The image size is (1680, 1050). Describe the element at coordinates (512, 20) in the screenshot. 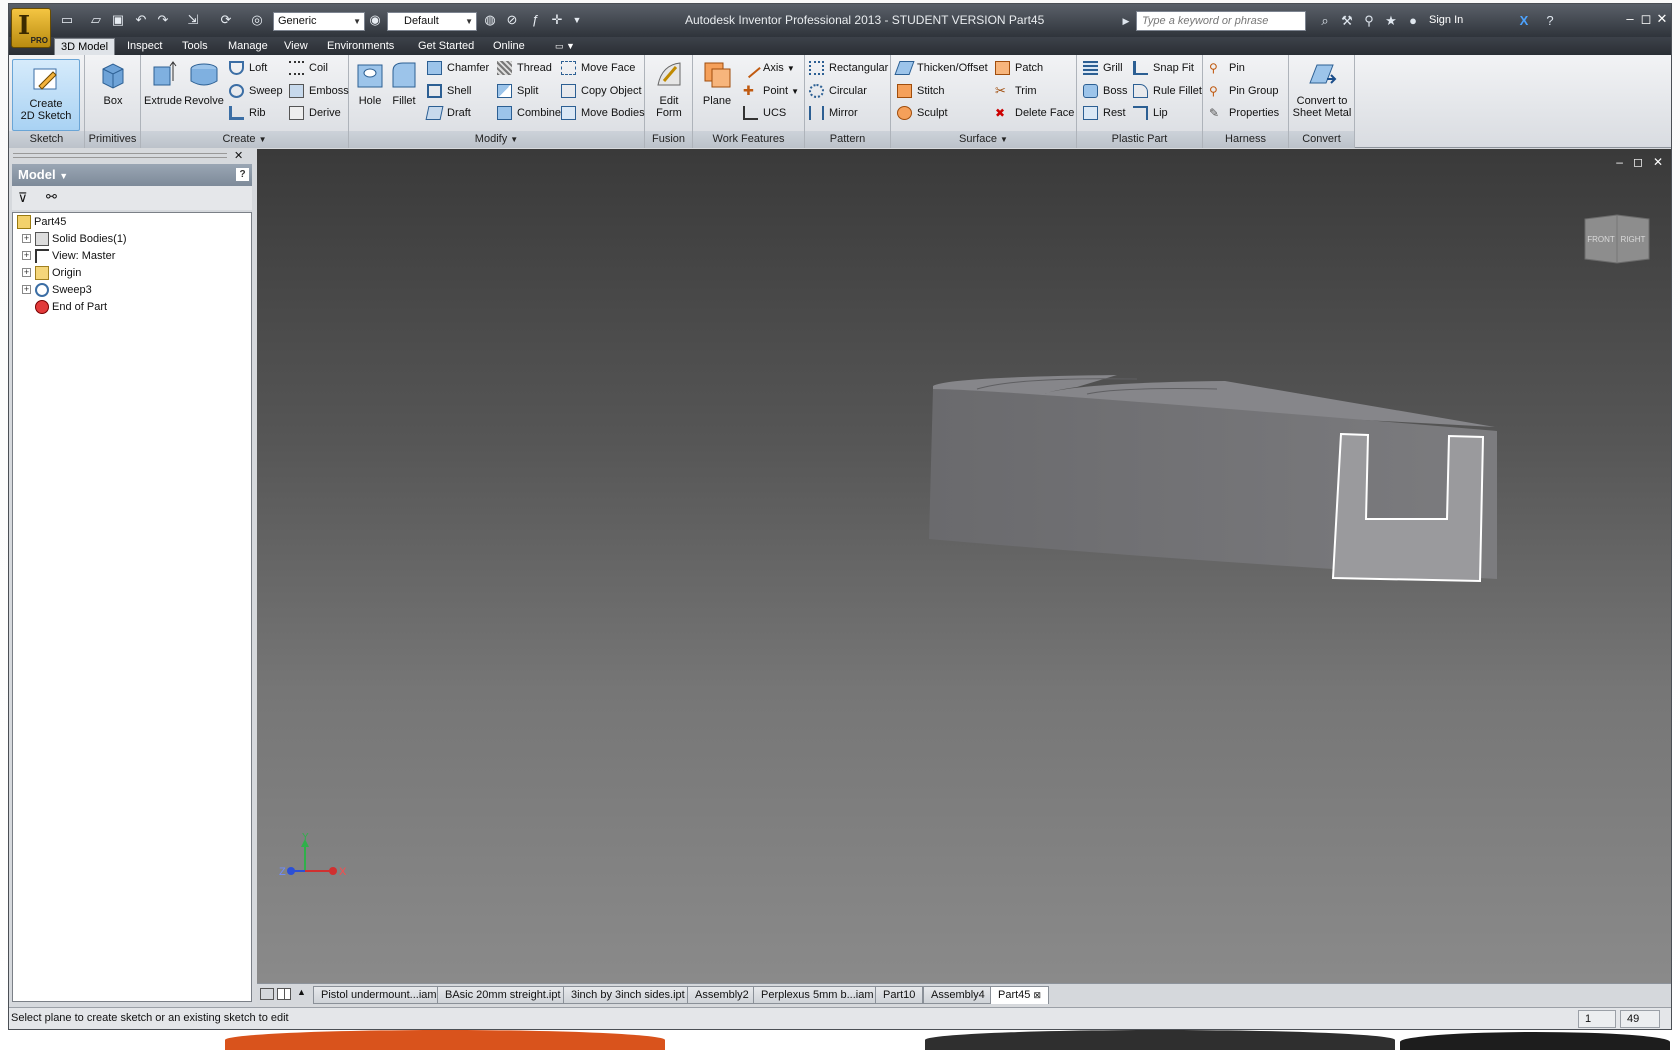

I see `clear-appearance-icon: ⊘` at that location.